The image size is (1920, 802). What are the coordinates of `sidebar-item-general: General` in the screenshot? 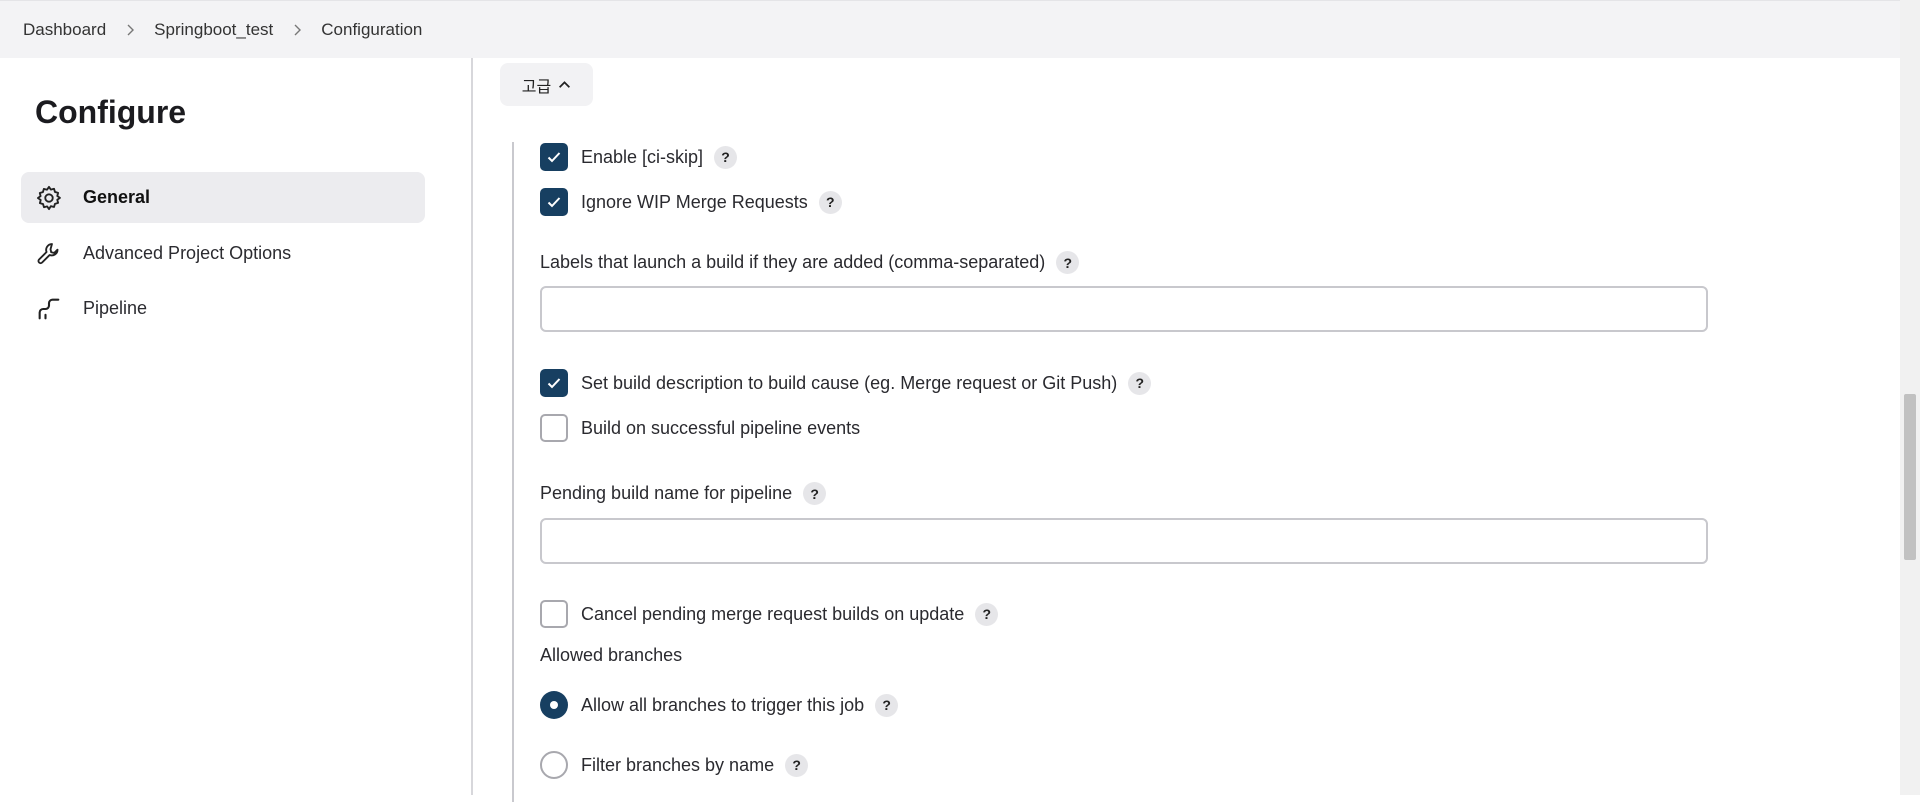 It's located at (223, 197).